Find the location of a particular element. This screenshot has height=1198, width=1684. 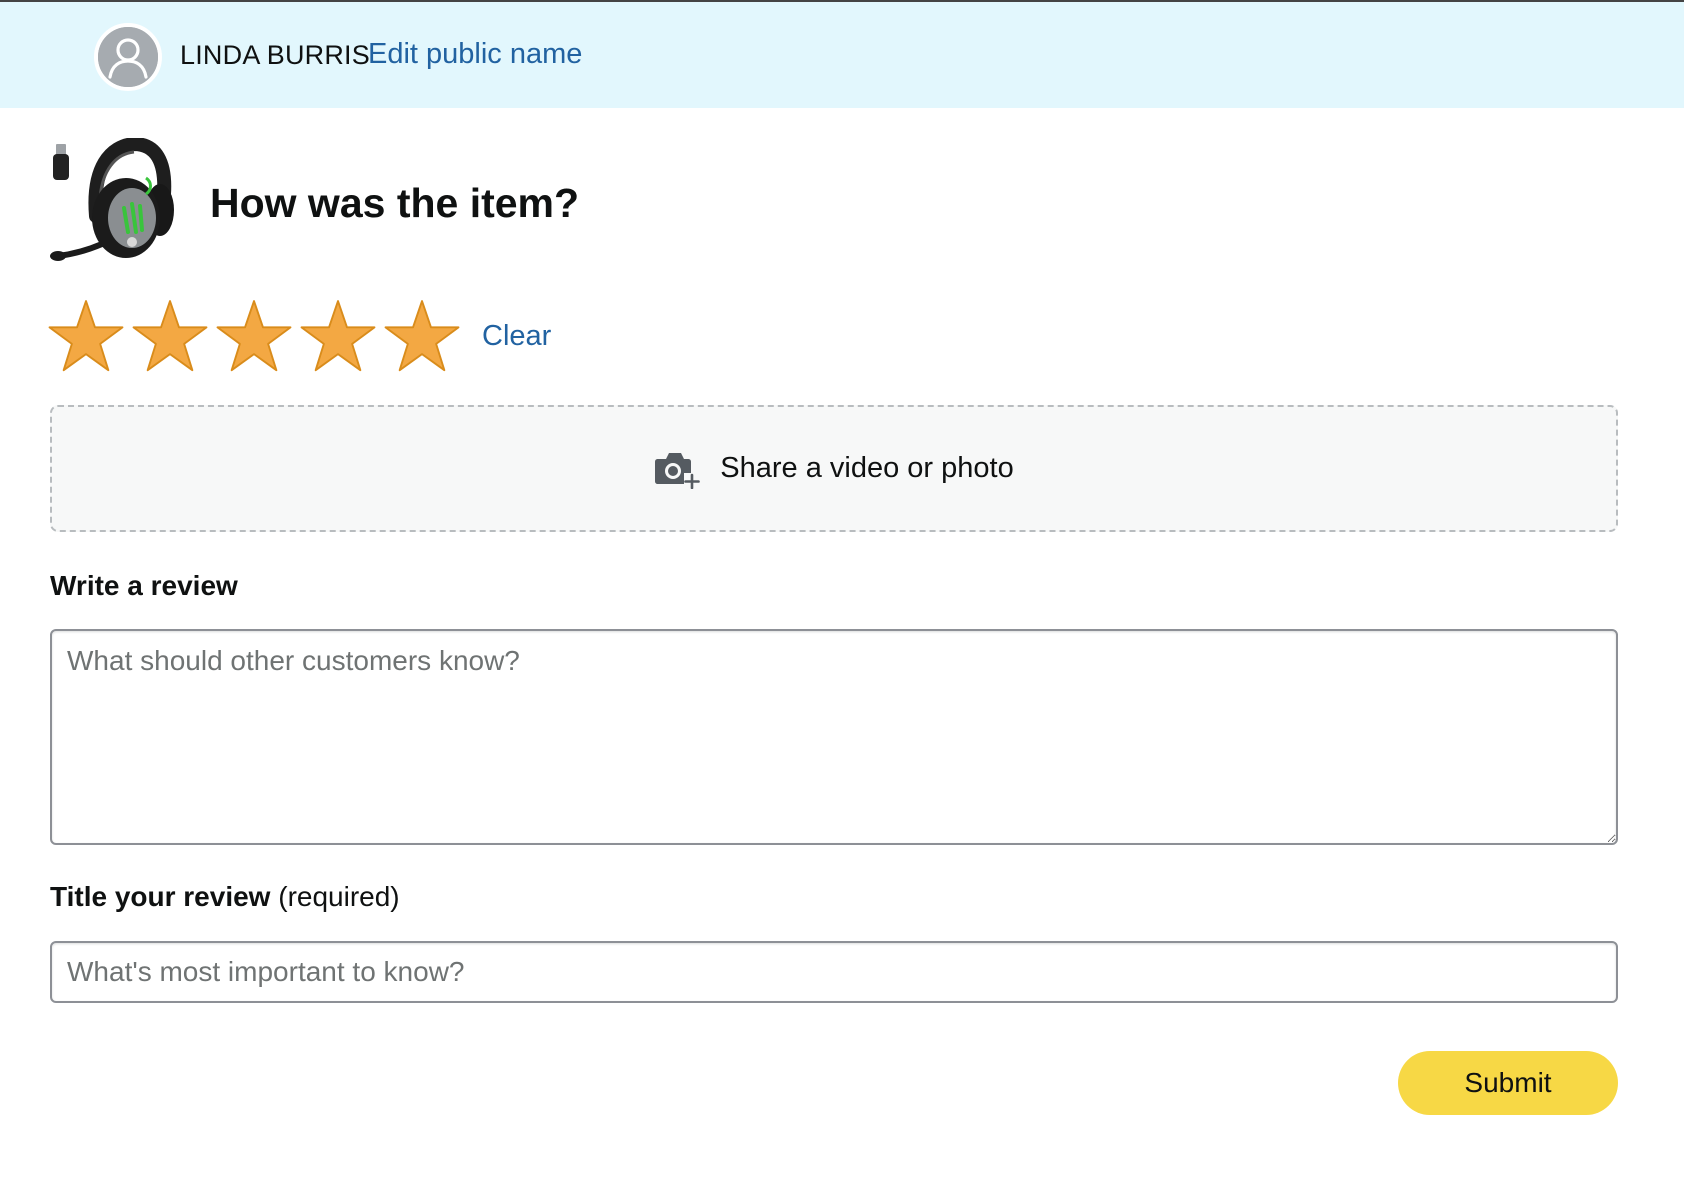

star-rating is located at coordinates (254, 338).